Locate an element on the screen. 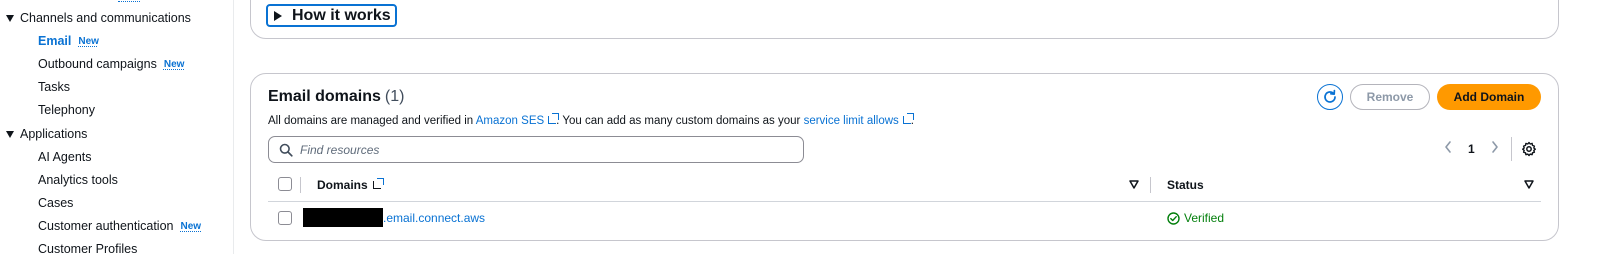 The width and height of the screenshot is (1600, 254). sidebar-item-ai-agents: AI Agents is located at coordinates (65, 157).